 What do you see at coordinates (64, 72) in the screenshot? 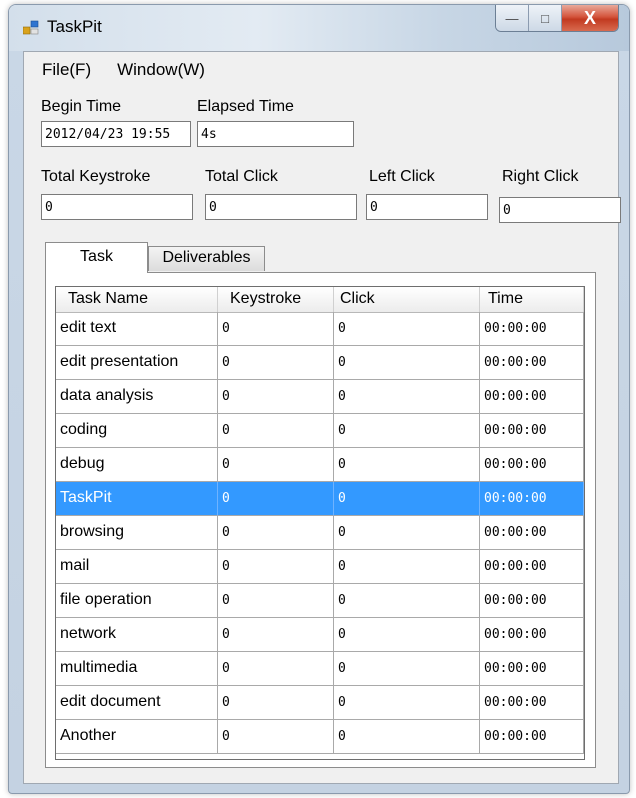
I see `menu-file: File(F)` at bounding box center [64, 72].